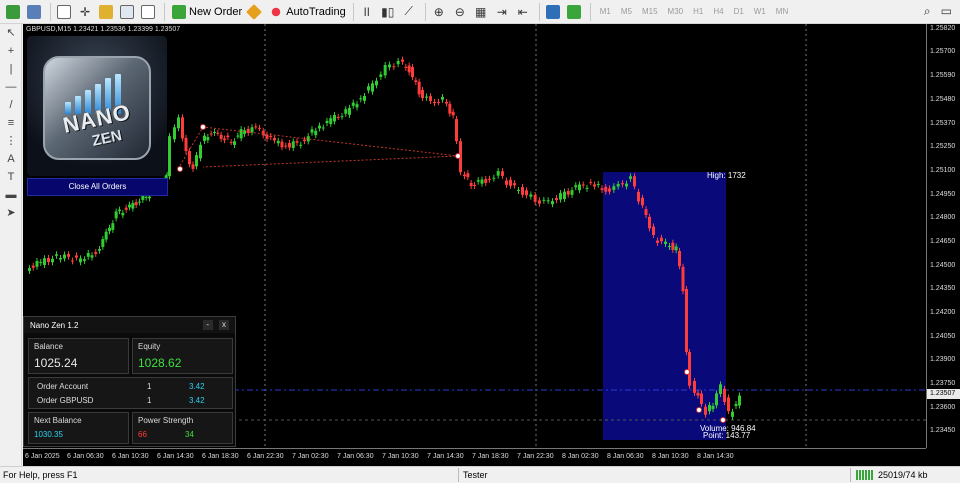 The height and width of the screenshot is (483, 960). Describe the element at coordinates (927, 11) in the screenshot. I see `search-icon: ⌕` at that location.